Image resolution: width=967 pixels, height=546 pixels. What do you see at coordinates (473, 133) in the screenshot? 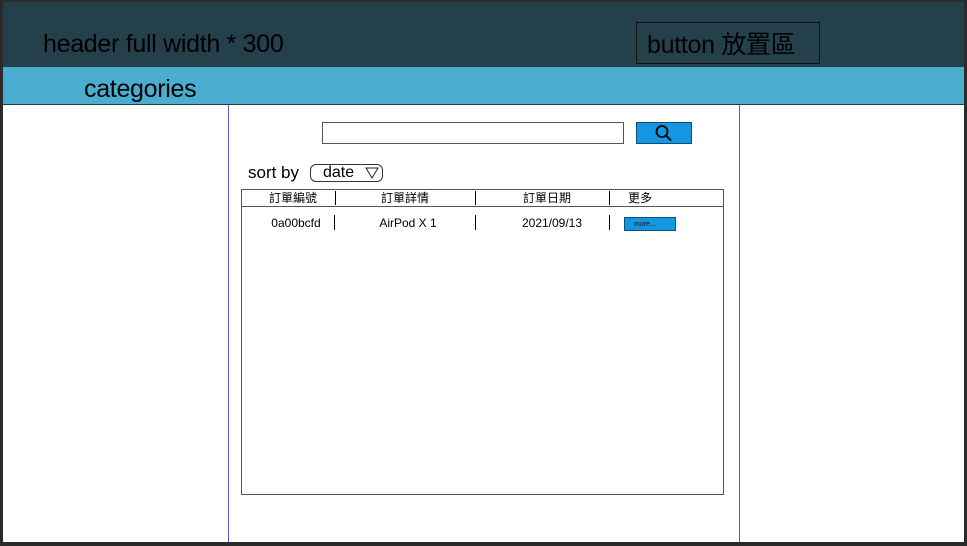
I see `search-input` at bounding box center [473, 133].